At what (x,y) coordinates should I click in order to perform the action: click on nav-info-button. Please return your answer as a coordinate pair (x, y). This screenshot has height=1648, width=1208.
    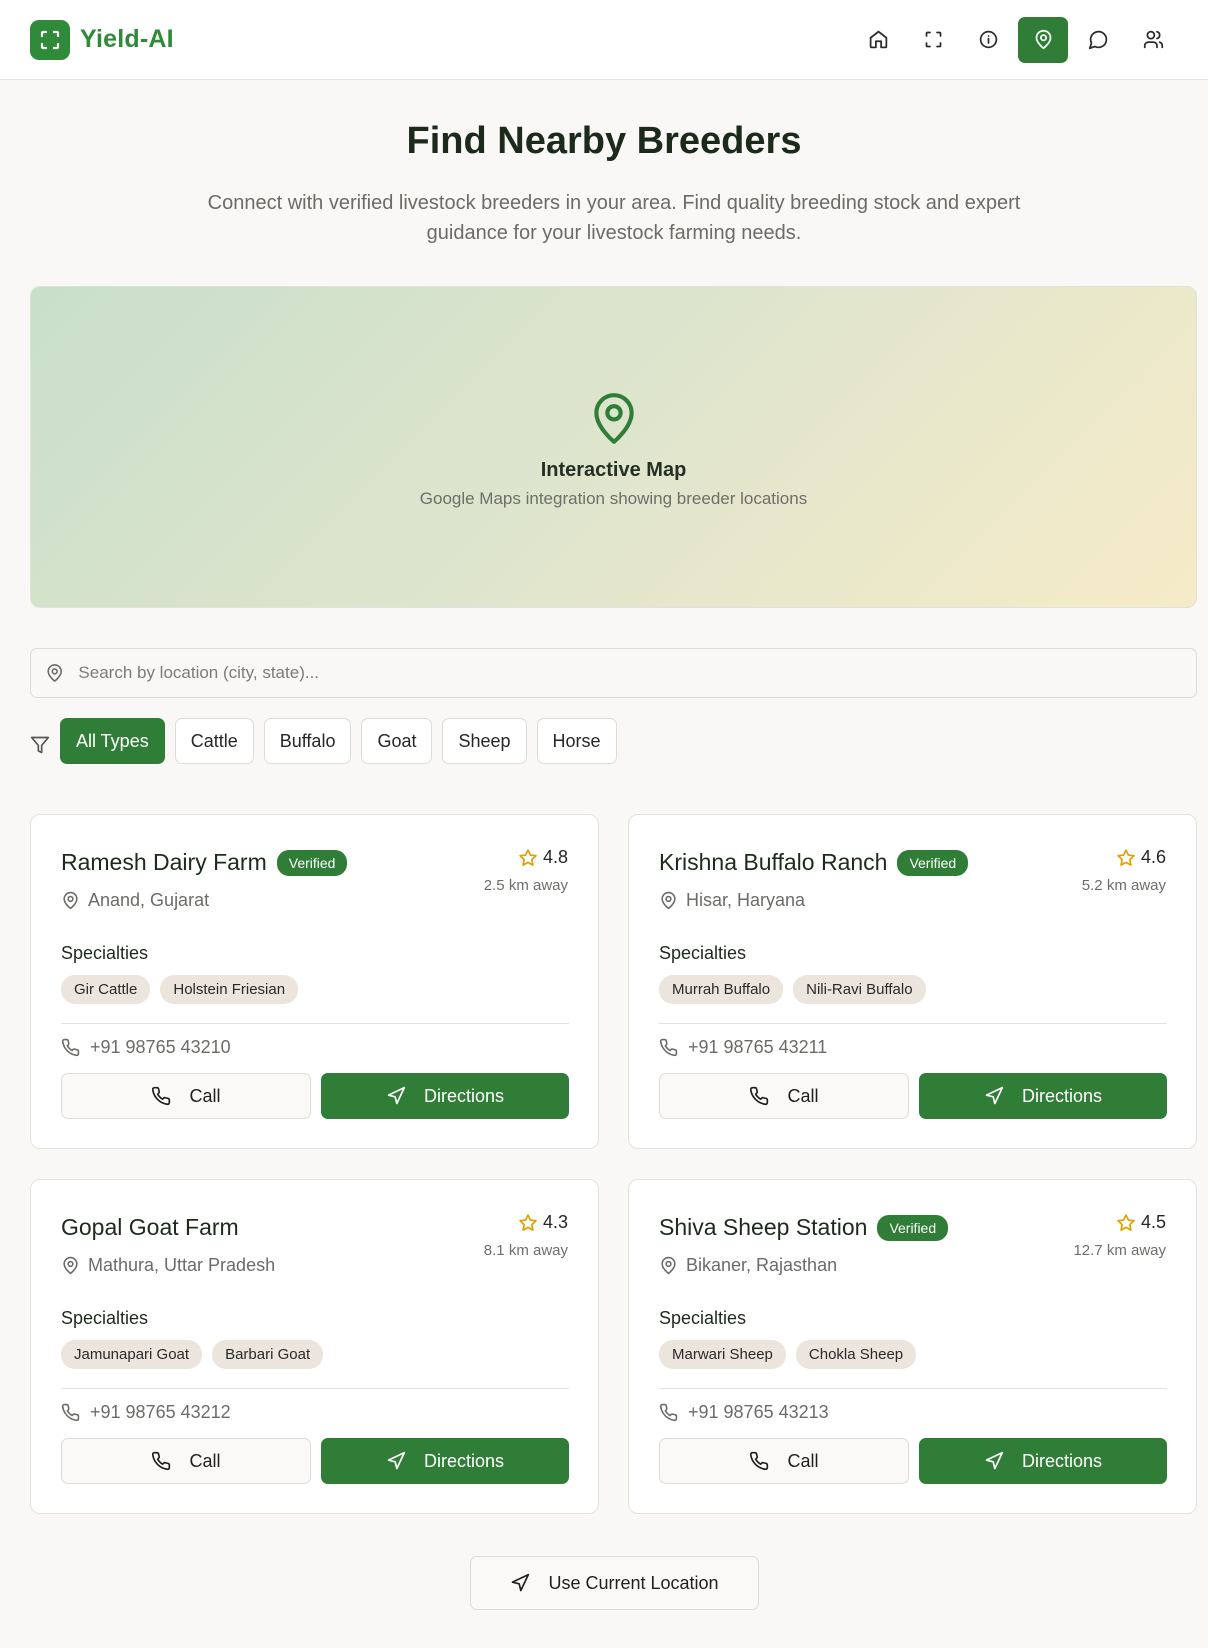
    Looking at the image, I should click on (988, 40).